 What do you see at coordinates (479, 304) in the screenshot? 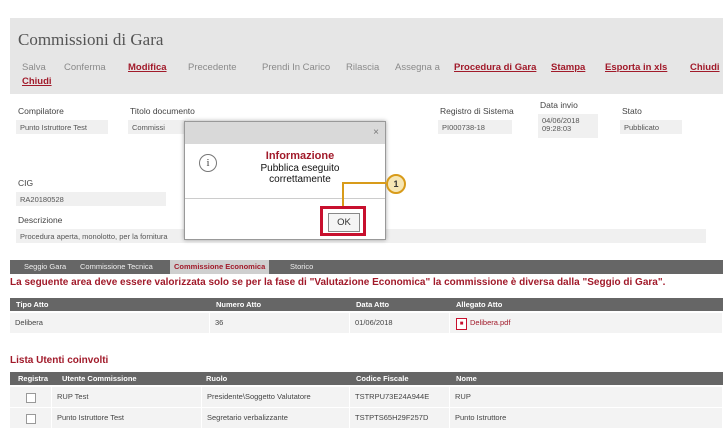
I see `col-allegato-atto: Allegato Atto` at bounding box center [479, 304].